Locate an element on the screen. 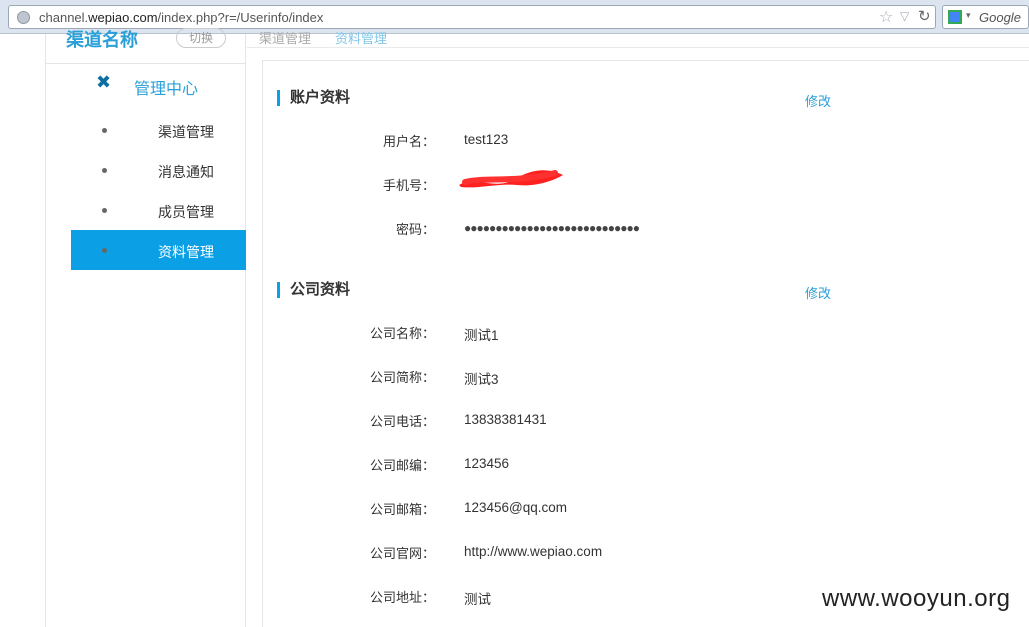  breadcrumb: 渠道管理 资料管理 is located at coordinates (638, 39).